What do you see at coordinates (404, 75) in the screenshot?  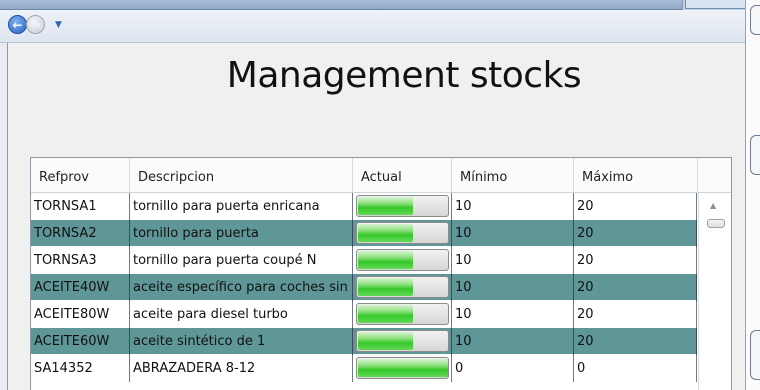 I see `page-title: Management stocks` at bounding box center [404, 75].